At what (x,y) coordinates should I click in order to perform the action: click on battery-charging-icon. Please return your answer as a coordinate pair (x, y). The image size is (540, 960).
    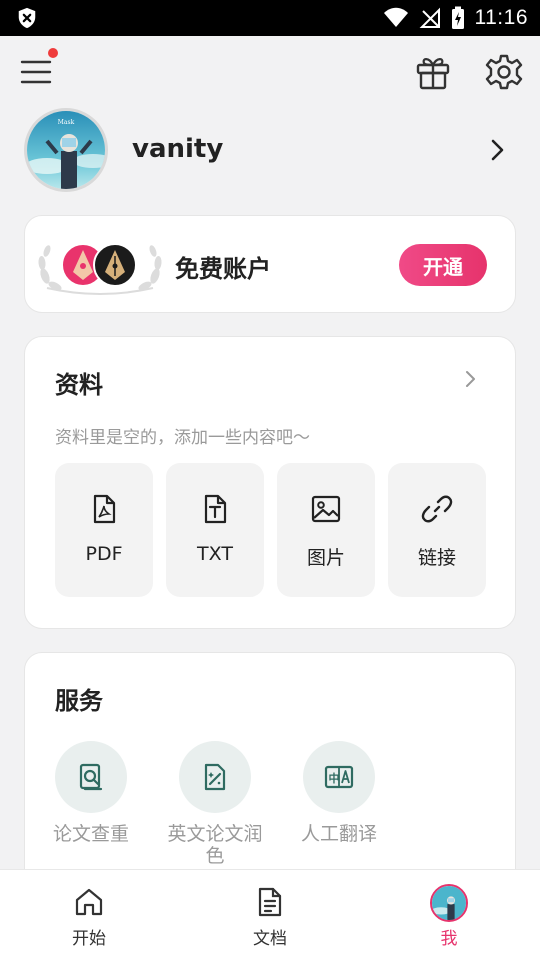
    Looking at the image, I should click on (457, 17).